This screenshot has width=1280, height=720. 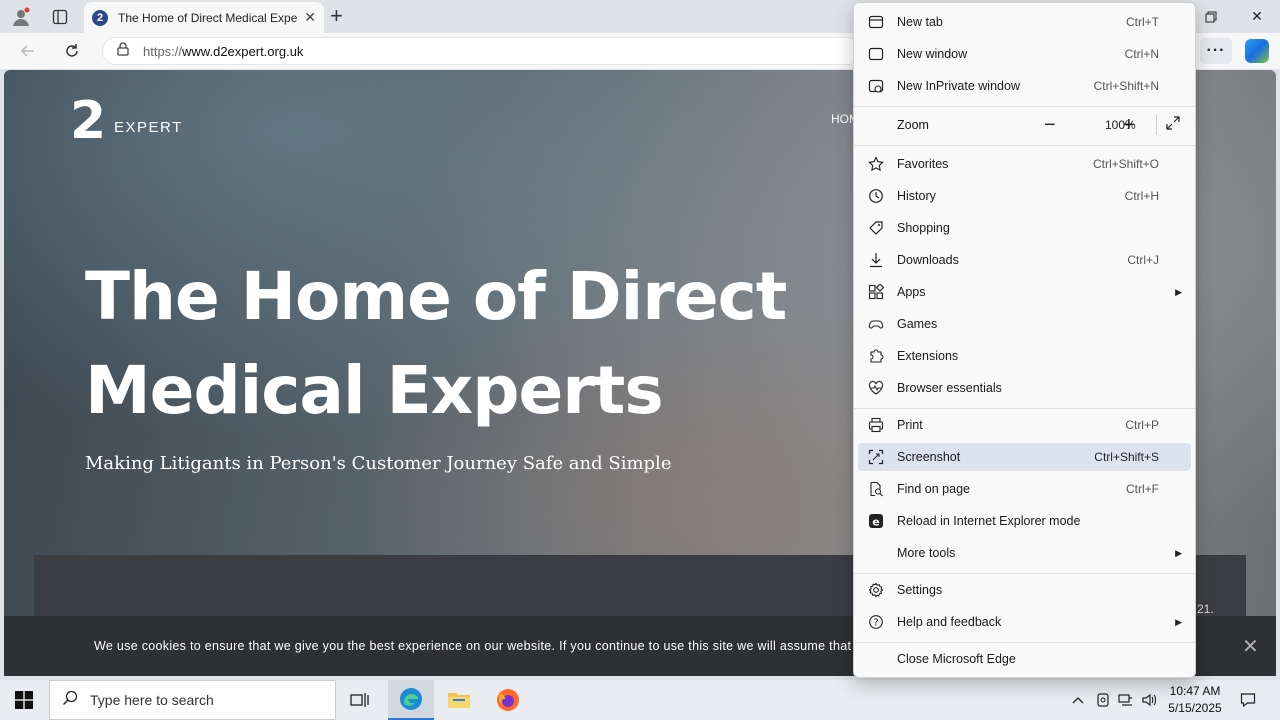 I want to click on site-logo: 2 EXPERT, so click(x=126, y=121).